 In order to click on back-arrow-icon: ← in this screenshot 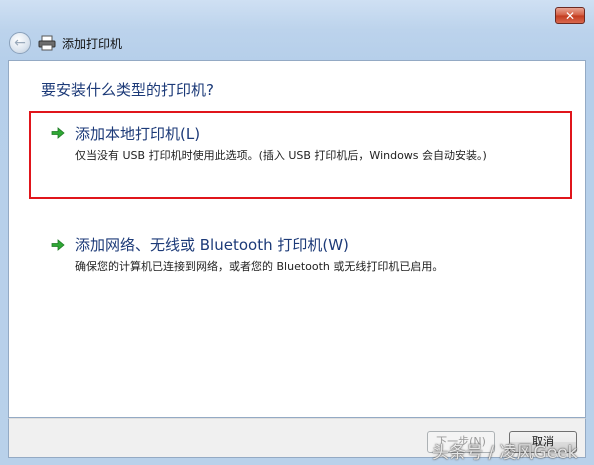, I will do `click(20, 43)`.